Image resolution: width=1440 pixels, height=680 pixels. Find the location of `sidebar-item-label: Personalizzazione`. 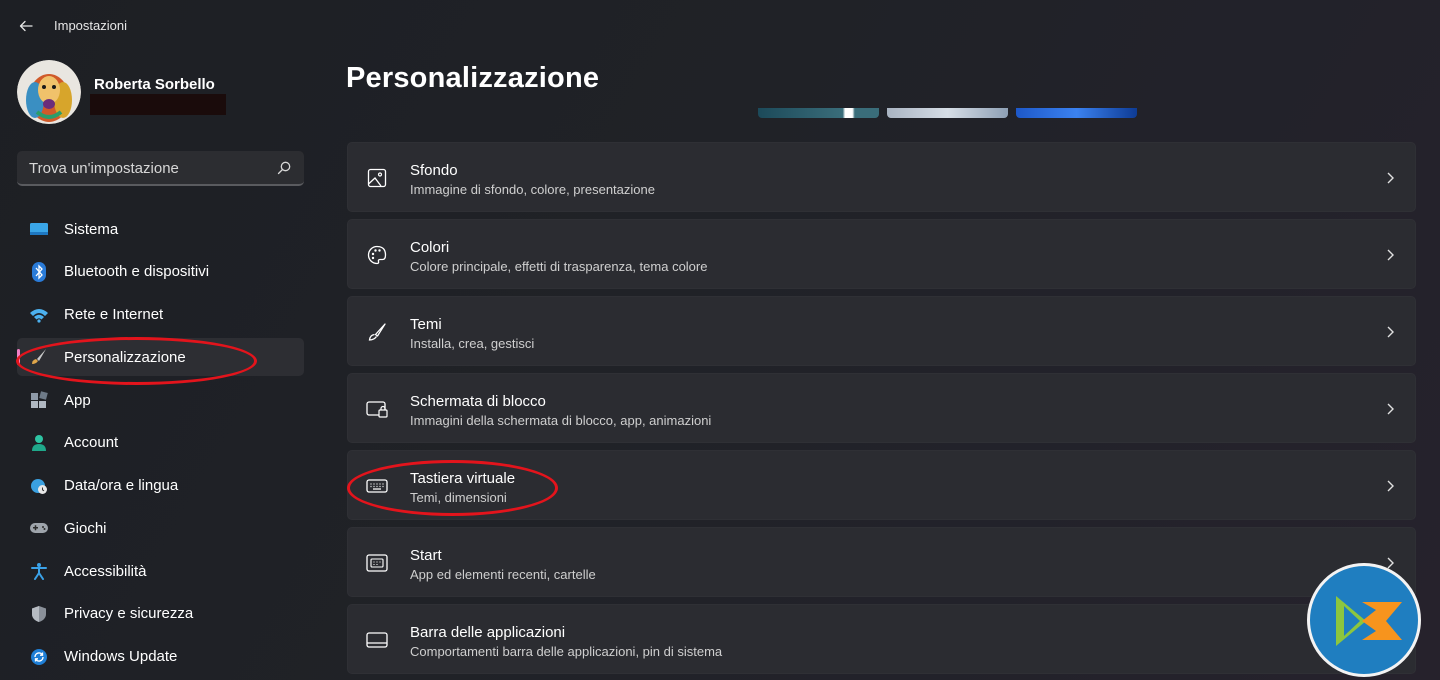

sidebar-item-label: Personalizzazione is located at coordinates (125, 357).